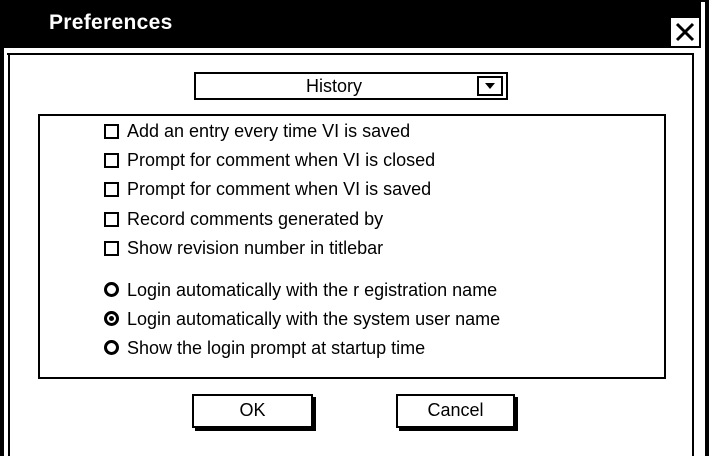 The width and height of the screenshot is (709, 456). Describe the element at coordinates (255, 248) in the screenshot. I see `checkbox-label: Show revision number in titlebar` at that location.